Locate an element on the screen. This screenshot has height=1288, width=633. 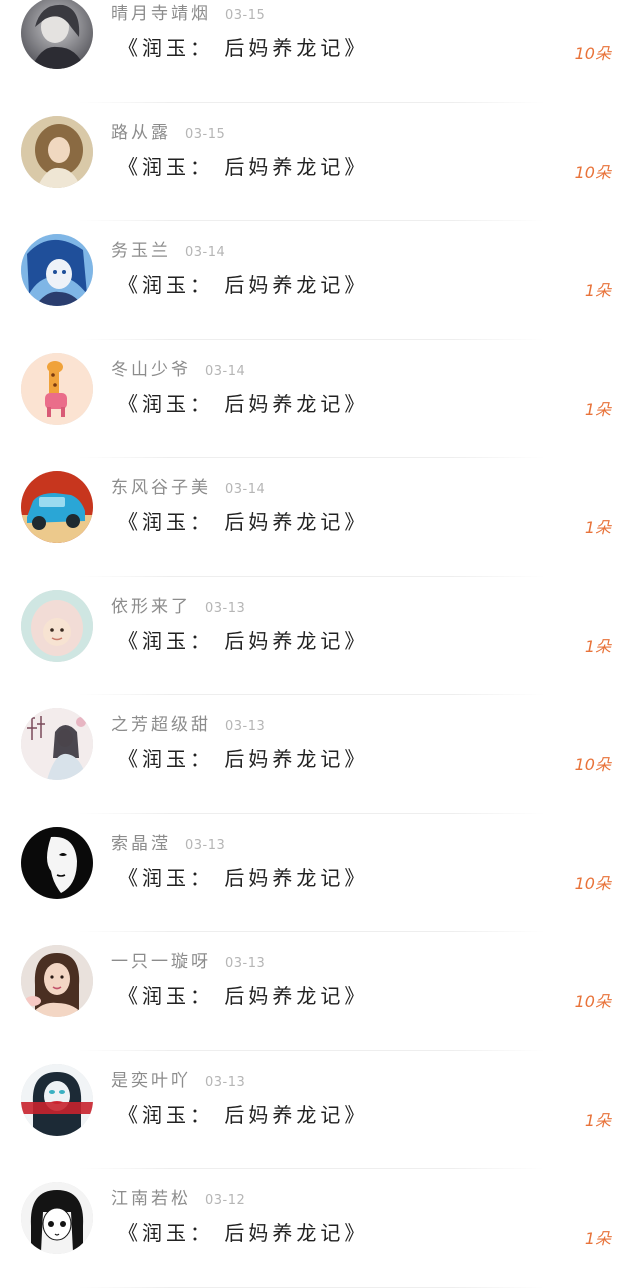
list-item: 冬山少爷 03-14 《润玉： 后妈养龙记》 1朵 is located at coordinates (316, 399).